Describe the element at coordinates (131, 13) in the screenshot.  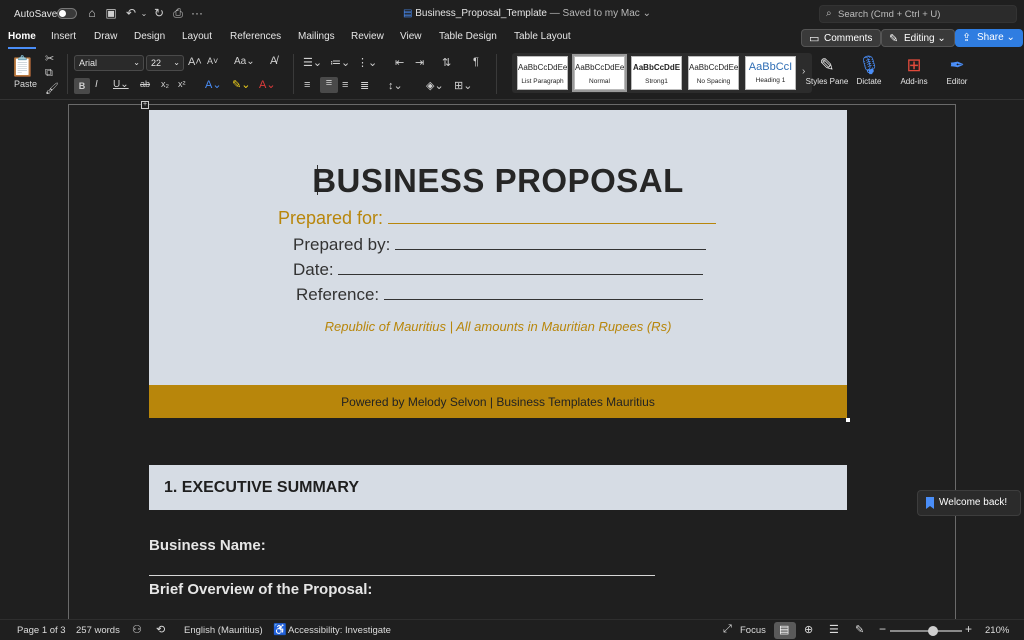
I see `undo-icon: ↶` at that location.